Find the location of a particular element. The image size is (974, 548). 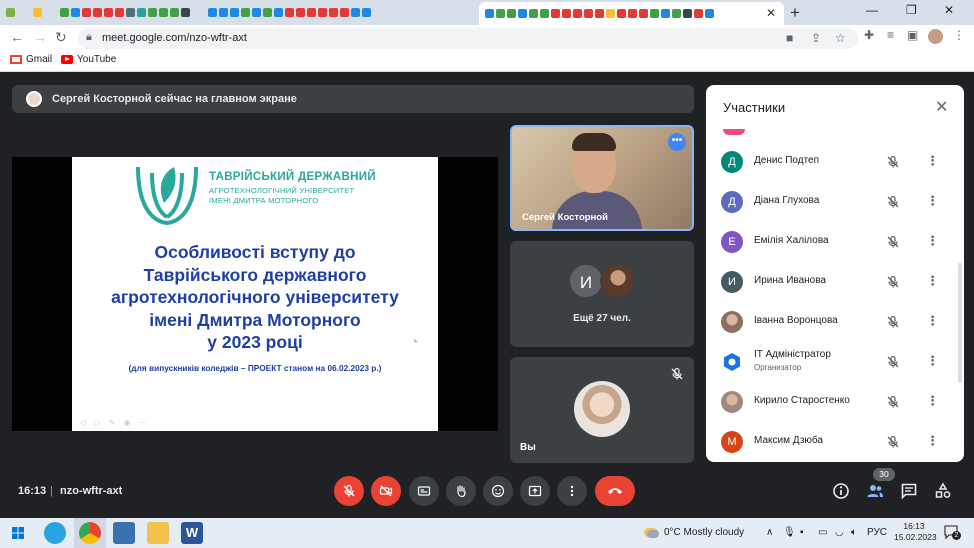

camera-tray-icon: ▪ is located at coordinates (802, 532).